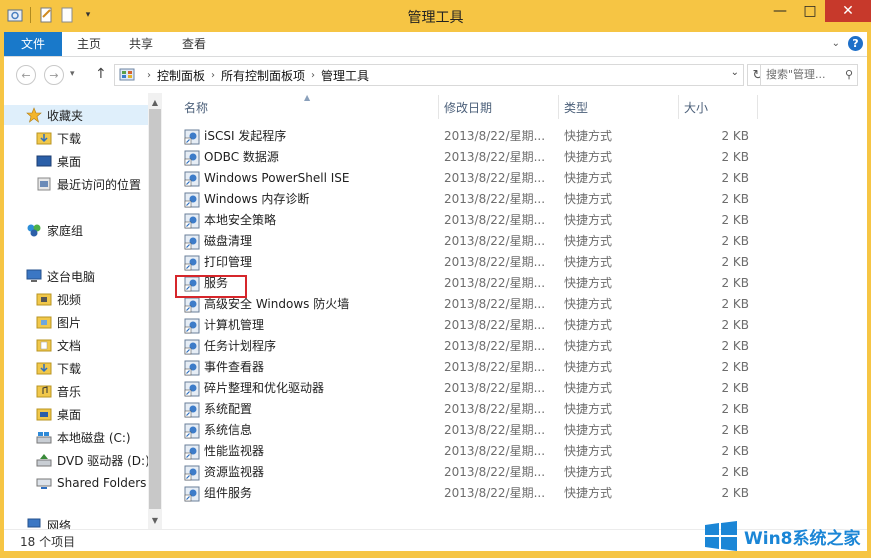  Describe the element at coordinates (517, 262) in the screenshot. I see `list-item: 打印管理 2013/8/22/星期... 快捷方式 2 KB` at that location.